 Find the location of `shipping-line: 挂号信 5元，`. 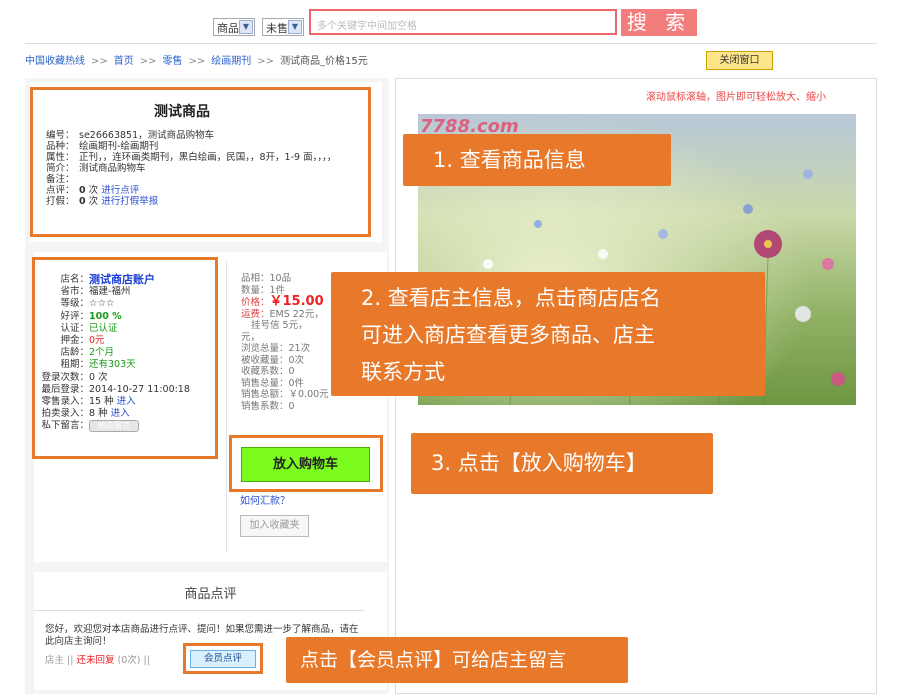

shipping-line: 挂号信 5元， is located at coordinates (279, 325).